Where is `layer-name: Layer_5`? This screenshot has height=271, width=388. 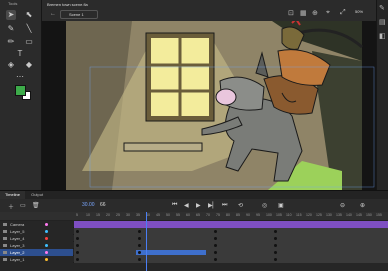
layer-name: Layer_5 is located at coordinates (36, 231).